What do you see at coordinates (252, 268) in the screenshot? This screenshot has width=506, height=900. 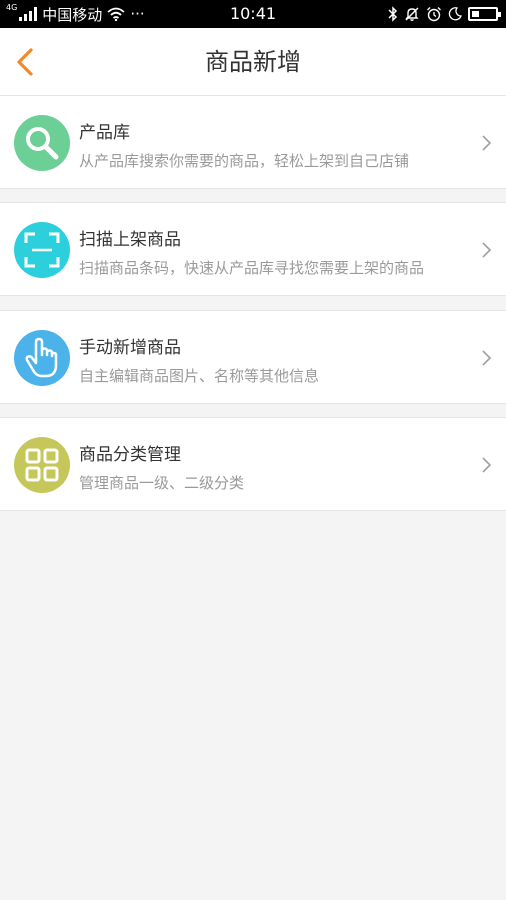 I see `menu-item-desc: 扫描商品条码，快速从产品库寻找您需要上架的商品` at bounding box center [252, 268].